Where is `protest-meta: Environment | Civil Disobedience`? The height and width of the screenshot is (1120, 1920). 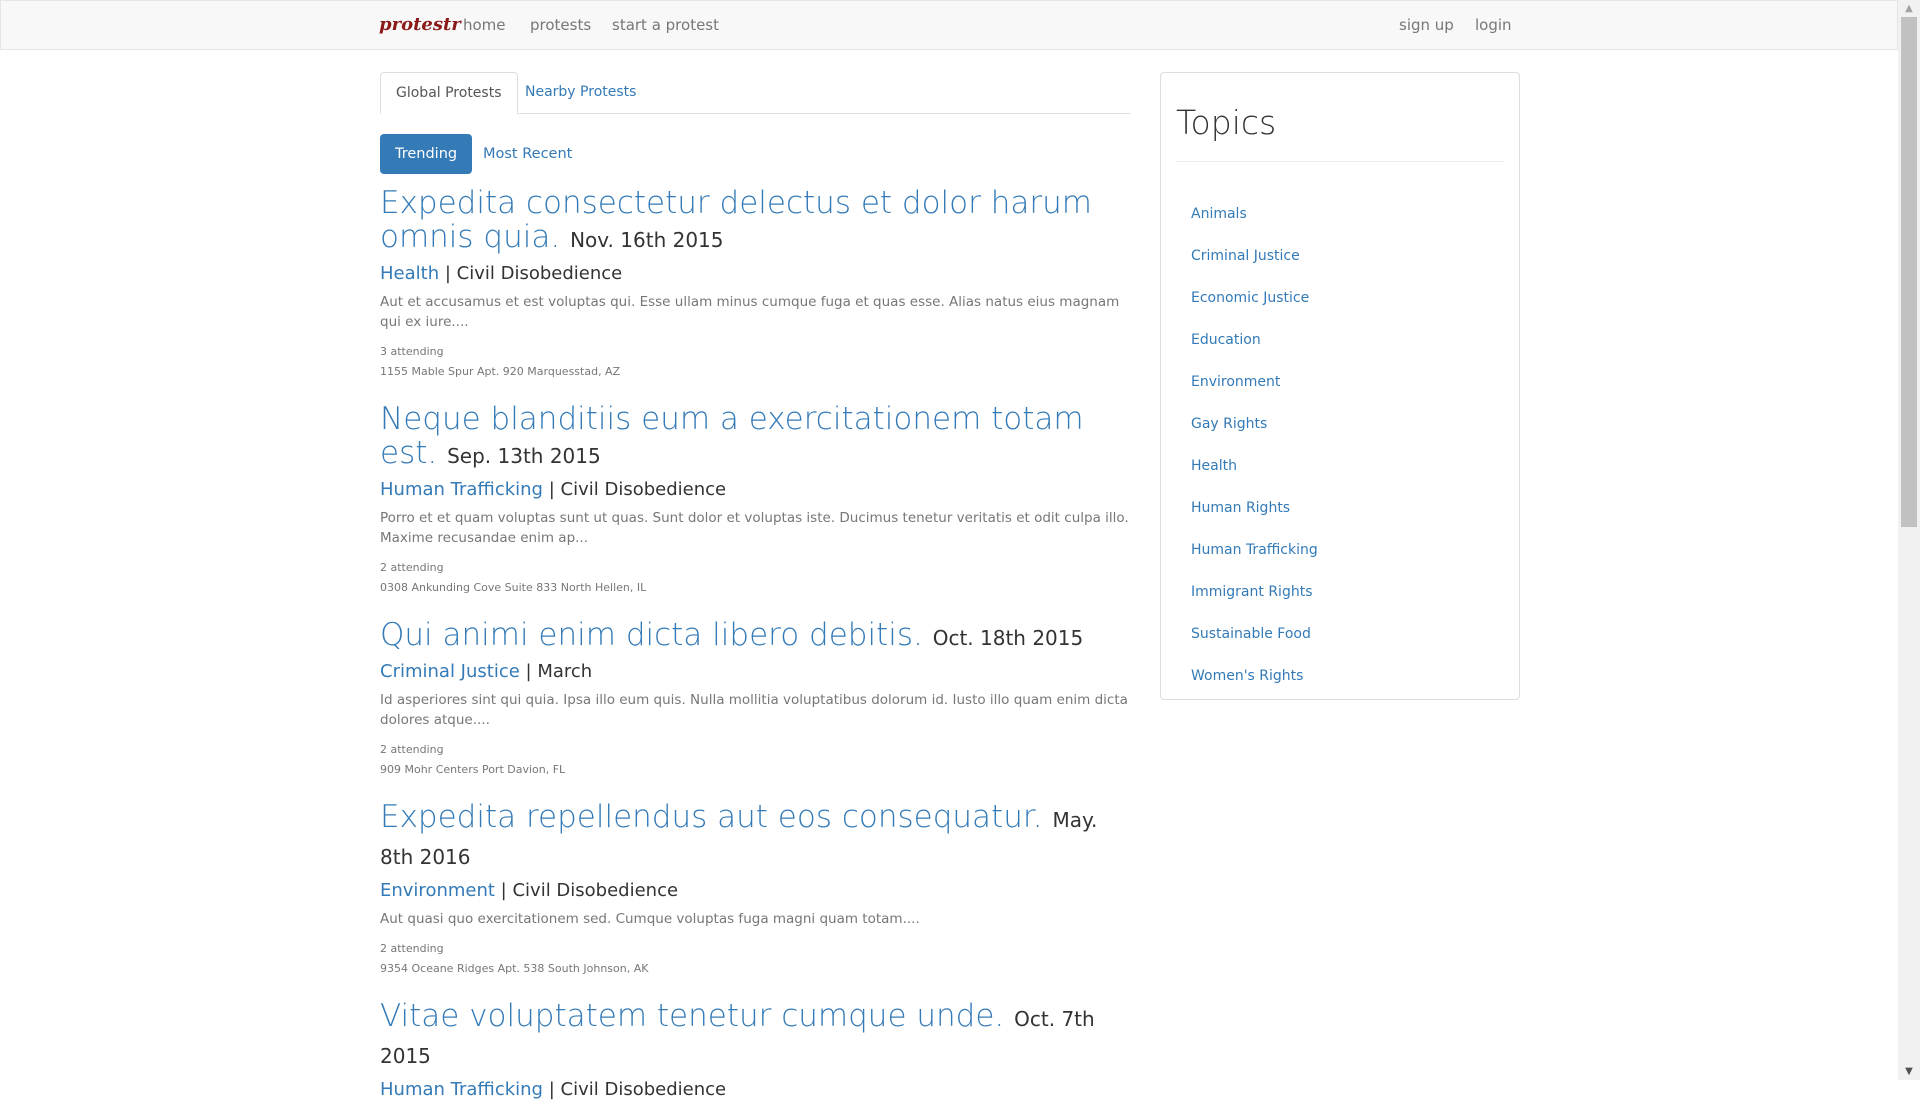
protest-meta: Environment | Civil Disobedience is located at coordinates (755, 890).